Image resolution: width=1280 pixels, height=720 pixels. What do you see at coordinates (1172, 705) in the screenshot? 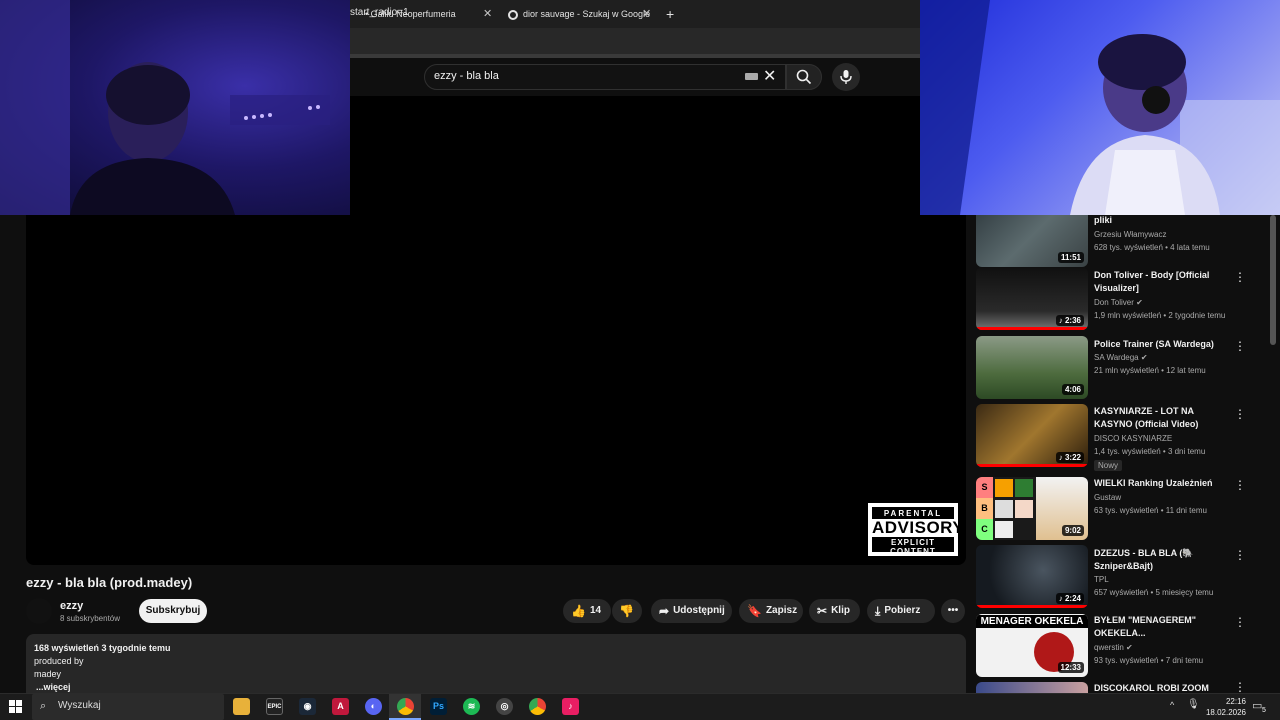
I see `chevron-up-icon: ^` at bounding box center [1172, 705].